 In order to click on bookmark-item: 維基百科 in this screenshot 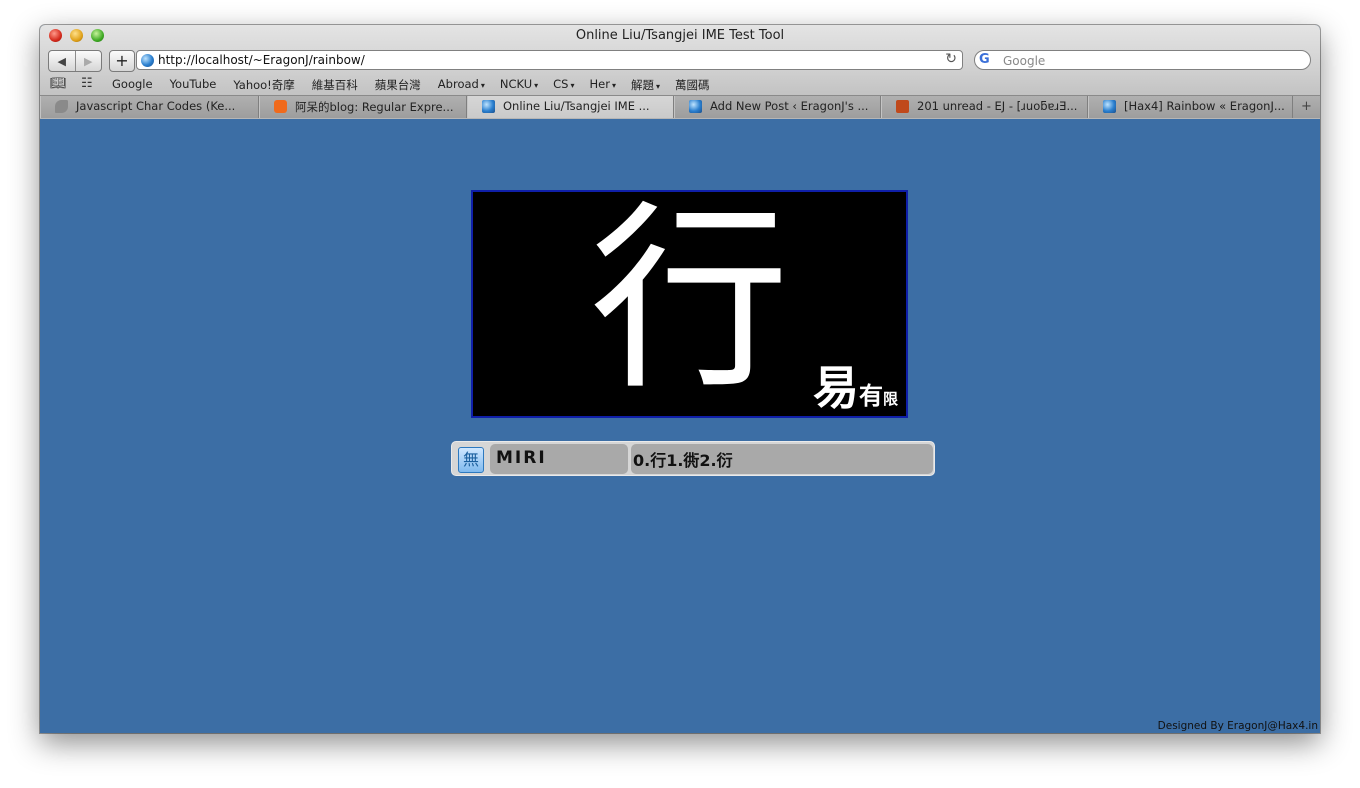, I will do `click(336, 85)`.